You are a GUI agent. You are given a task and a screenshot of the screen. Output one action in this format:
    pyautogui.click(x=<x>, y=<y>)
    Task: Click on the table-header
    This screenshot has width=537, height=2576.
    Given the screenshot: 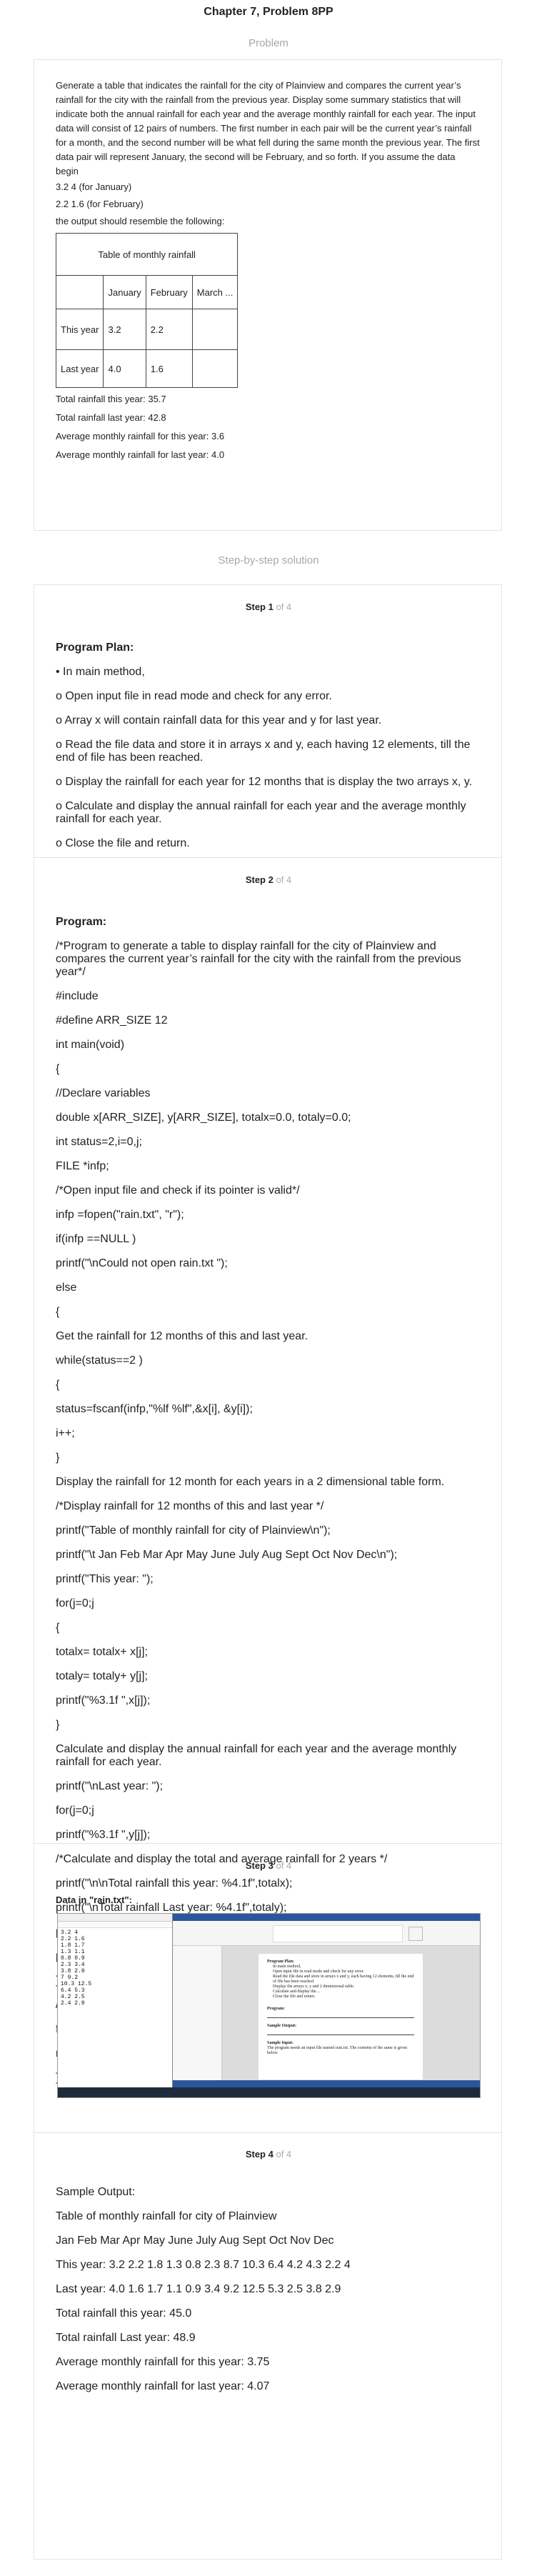 What is the action you would take?
    pyautogui.click(x=79, y=292)
    